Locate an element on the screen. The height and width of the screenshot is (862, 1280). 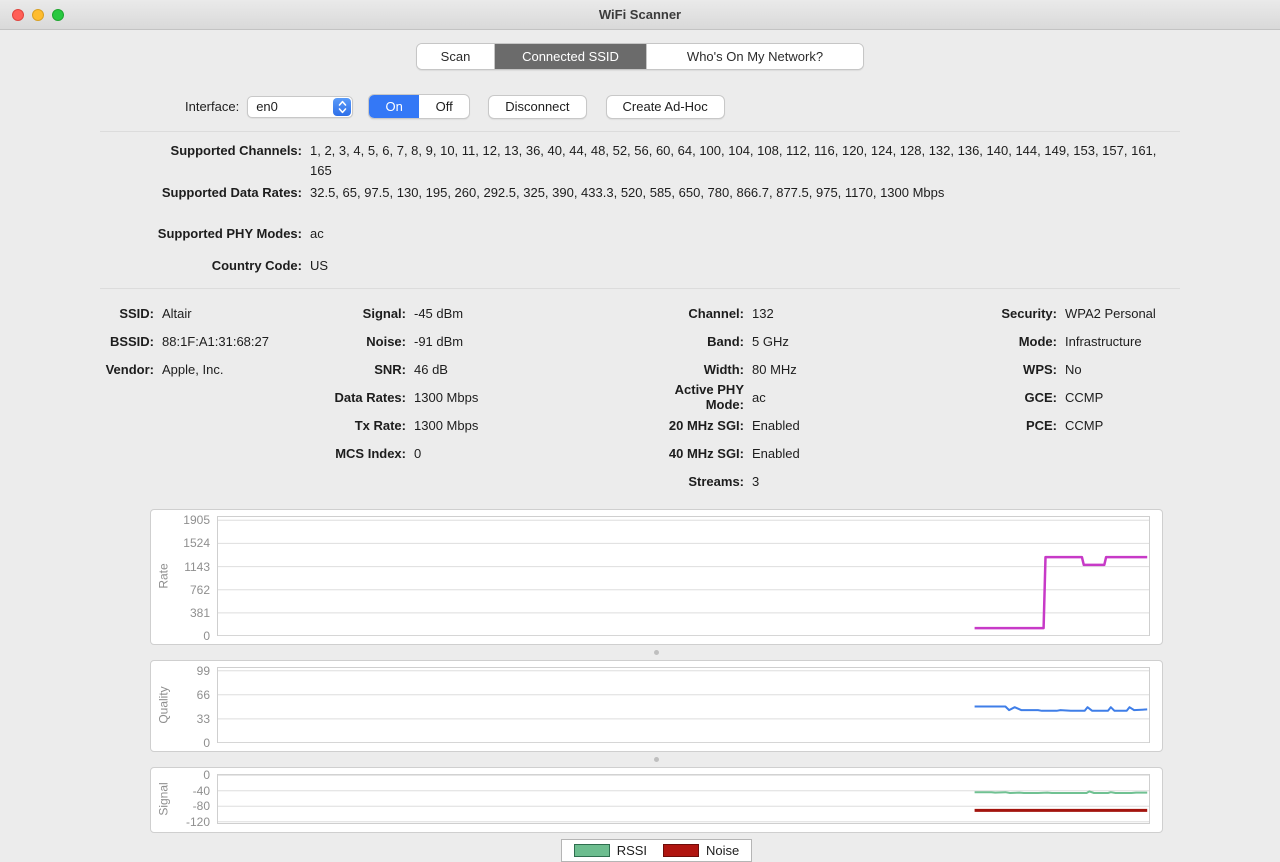
supported-phy-modes-label: Supported PHY Modes: is located at coordinates (229, 233).